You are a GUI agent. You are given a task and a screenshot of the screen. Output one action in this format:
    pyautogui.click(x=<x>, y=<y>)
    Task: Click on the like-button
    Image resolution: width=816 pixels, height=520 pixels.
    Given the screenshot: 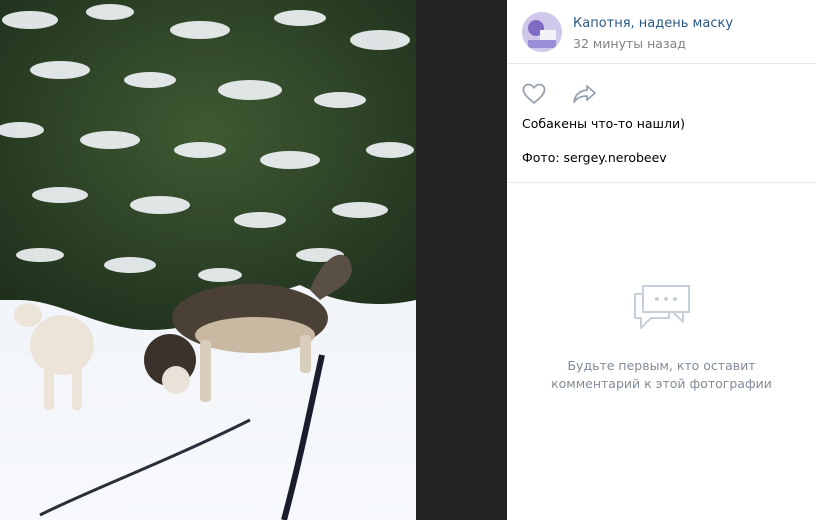 What is the action you would take?
    pyautogui.click(x=535, y=95)
    